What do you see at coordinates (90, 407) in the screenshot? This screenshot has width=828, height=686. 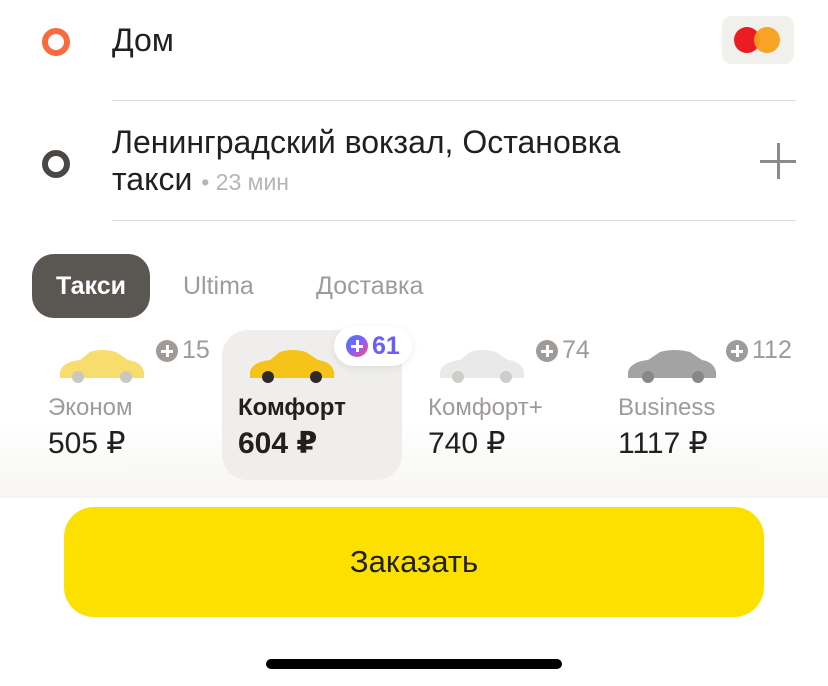 I see `tariff-name: Эконом` at bounding box center [90, 407].